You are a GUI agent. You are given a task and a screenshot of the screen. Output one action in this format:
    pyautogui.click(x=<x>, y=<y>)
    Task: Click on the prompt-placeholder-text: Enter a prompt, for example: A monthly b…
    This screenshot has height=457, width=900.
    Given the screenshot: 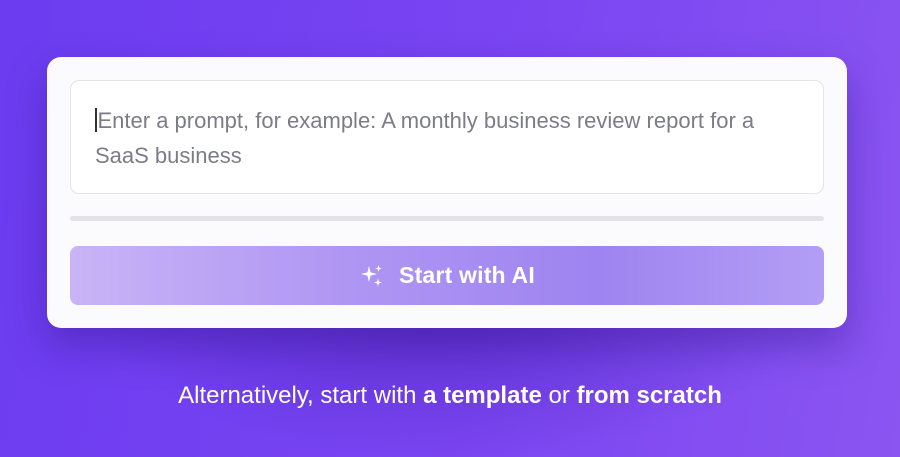 What is the action you would take?
    pyautogui.click(x=425, y=138)
    